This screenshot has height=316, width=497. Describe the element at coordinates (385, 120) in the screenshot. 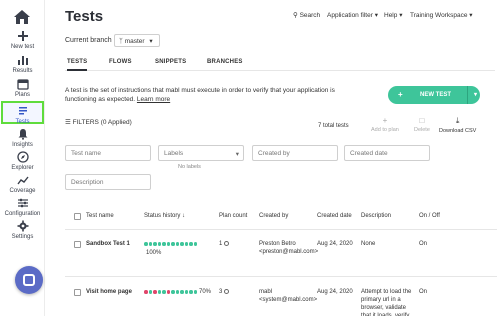

I see `plus-icon: +` at that location.